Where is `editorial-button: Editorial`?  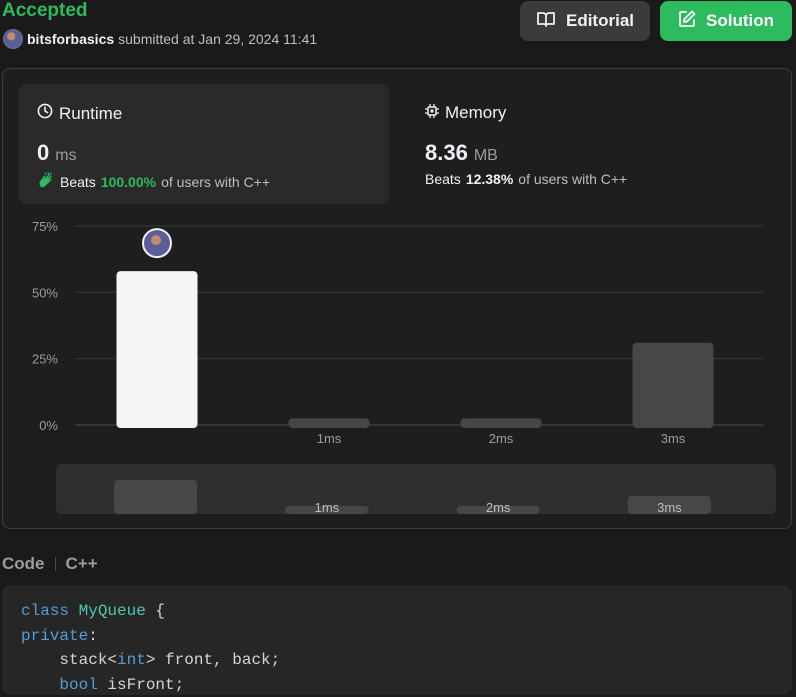
editorial-button: Editorial is located at coordinates (585, 21).